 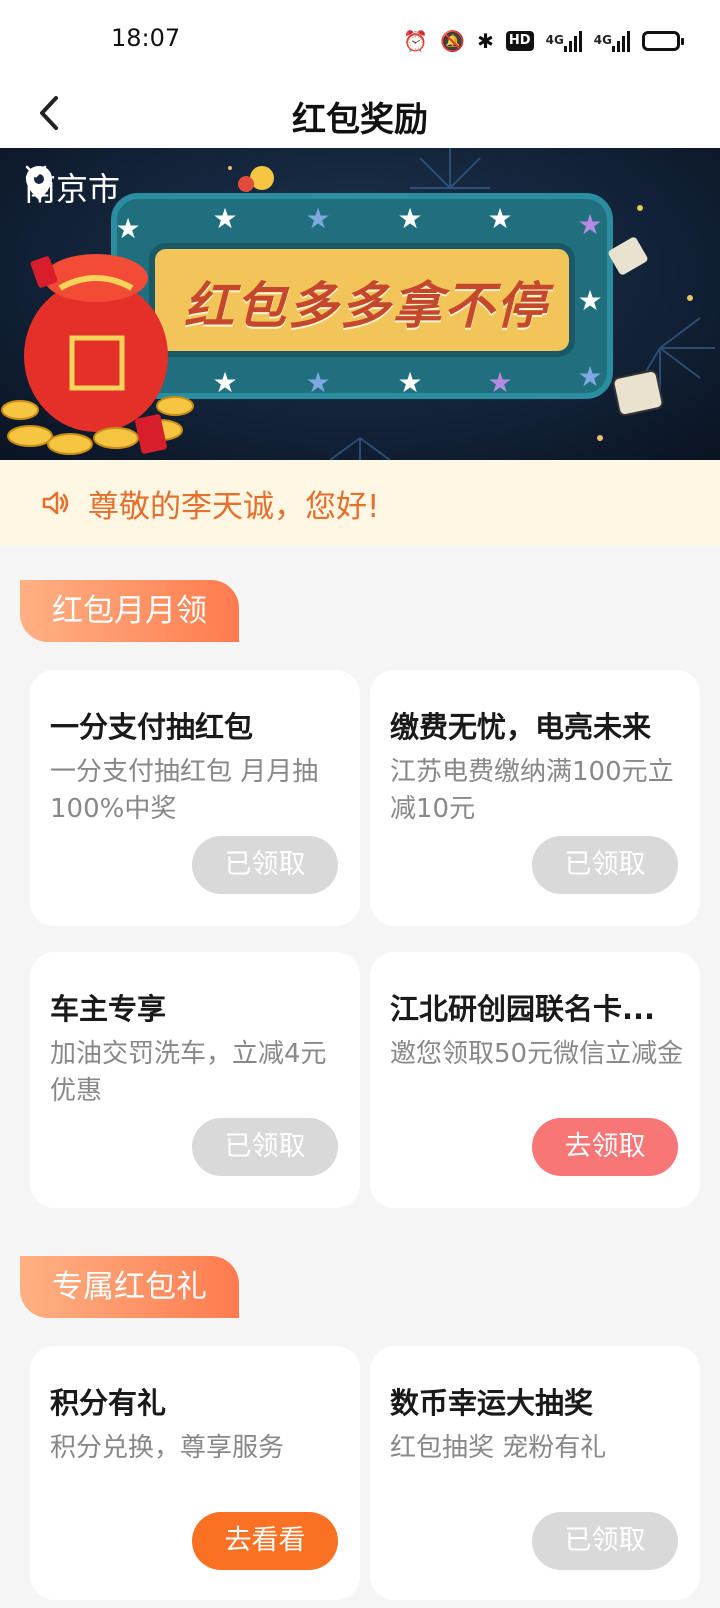 I want to click on signal-icon-1: 4G, so click(x=564, y=41).